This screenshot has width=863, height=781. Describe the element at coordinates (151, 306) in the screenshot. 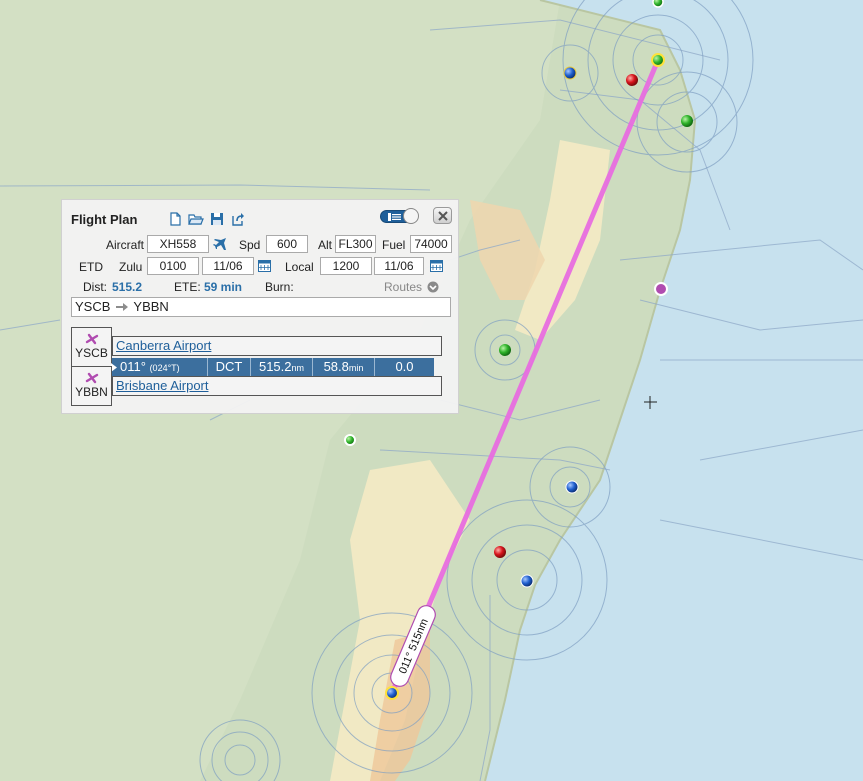

I see `route-to: YBBN` at that location.